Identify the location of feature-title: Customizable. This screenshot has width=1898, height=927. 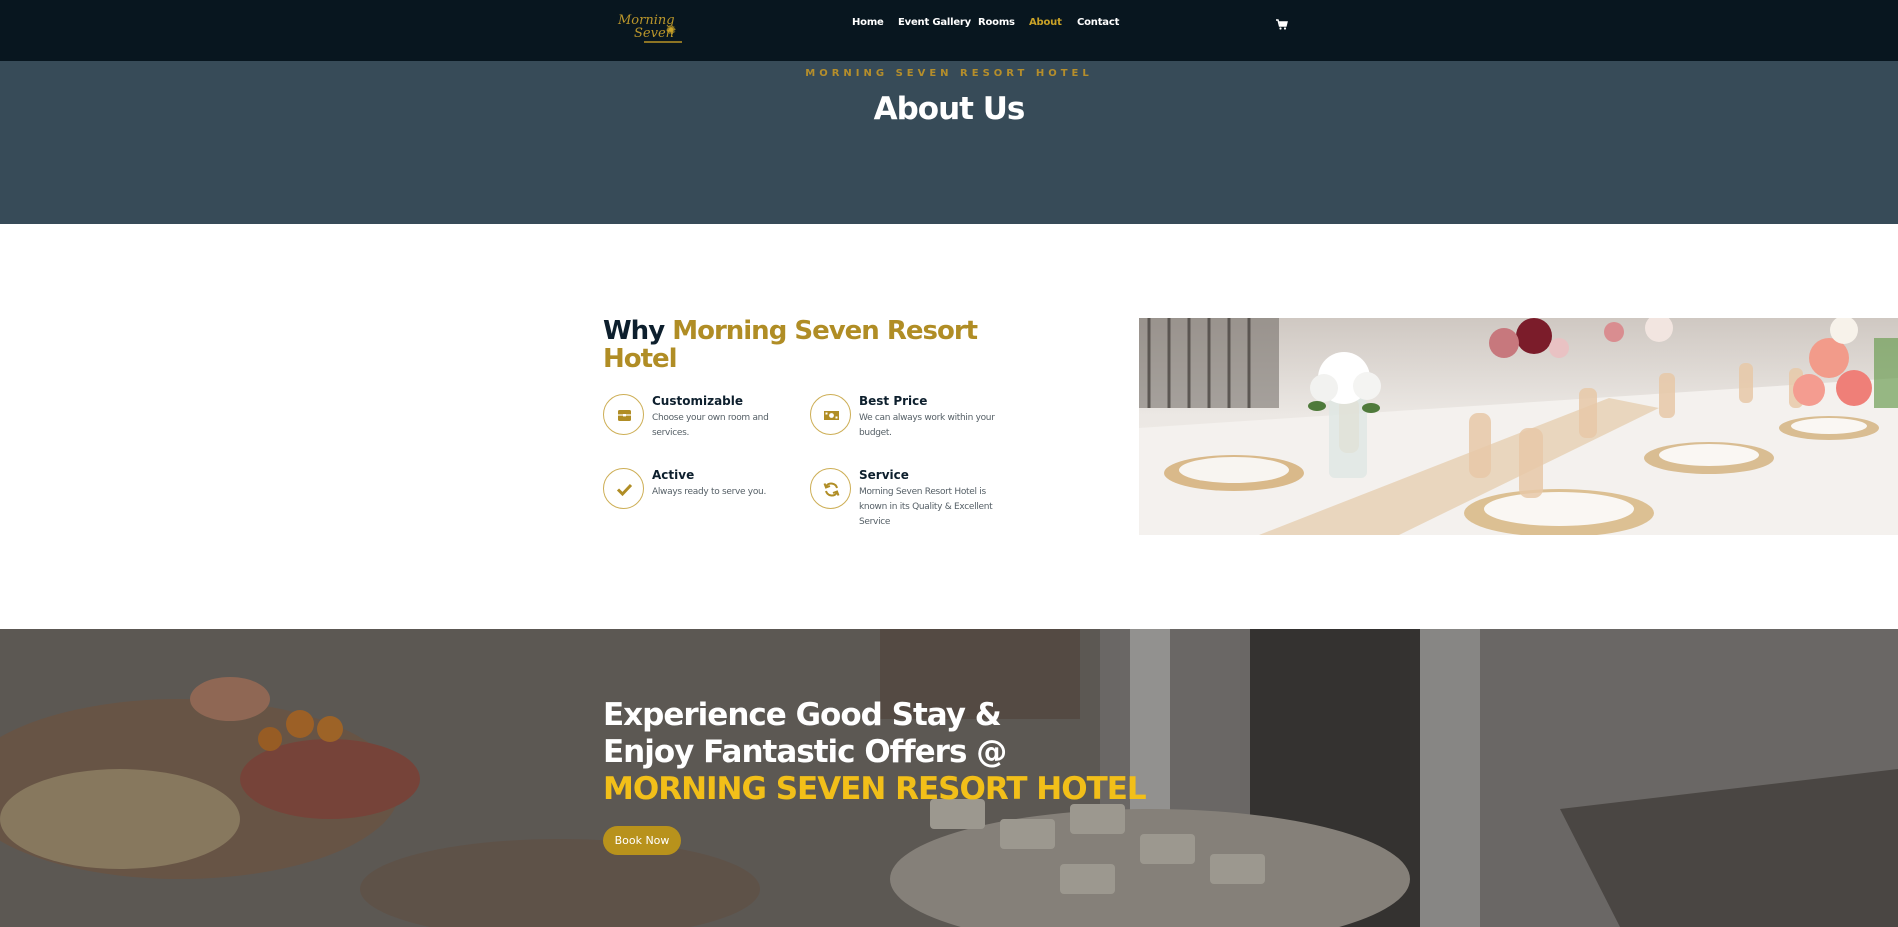
(698, 401).